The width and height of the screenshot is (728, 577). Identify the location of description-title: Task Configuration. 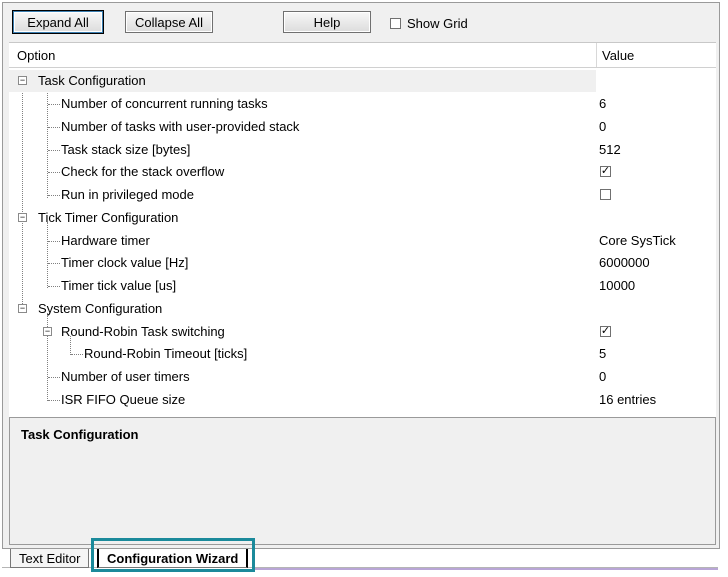
(80, 434).